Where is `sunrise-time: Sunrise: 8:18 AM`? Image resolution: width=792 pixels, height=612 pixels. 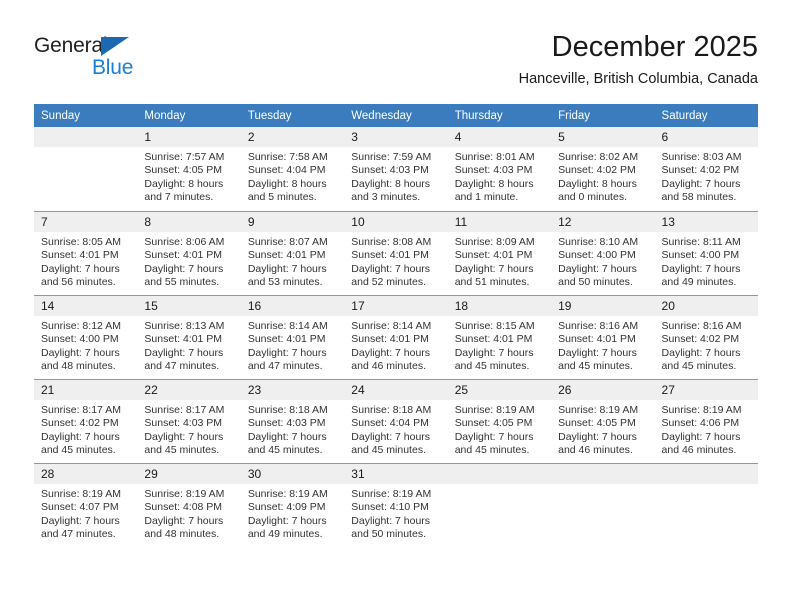 sunrise-time: Sunrise: 8:18 AM is located at coordinates (391, 410).